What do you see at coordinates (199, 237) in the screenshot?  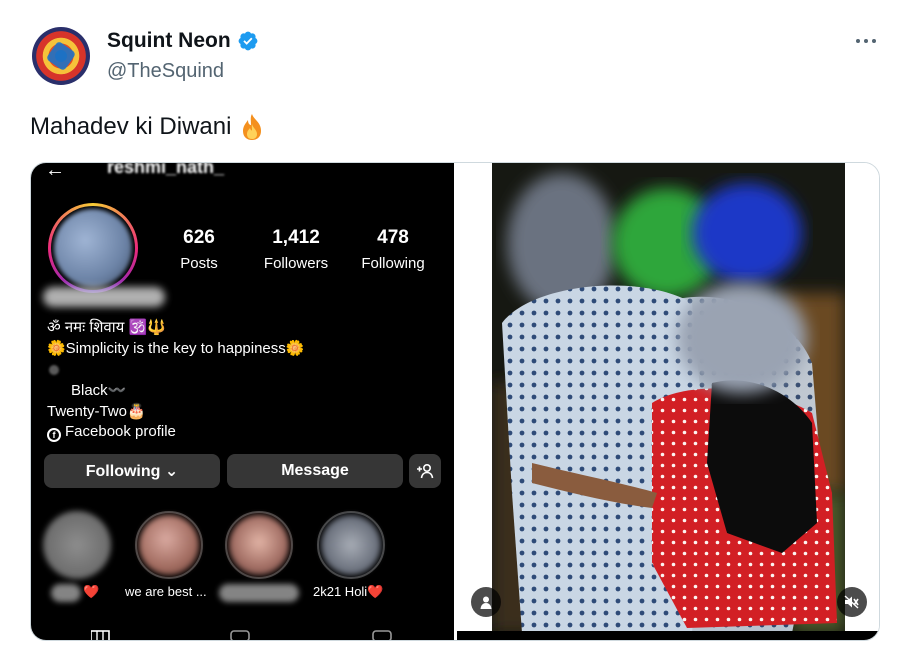 I see `stat-posts-value: 626` at bounding box center [199, 237].